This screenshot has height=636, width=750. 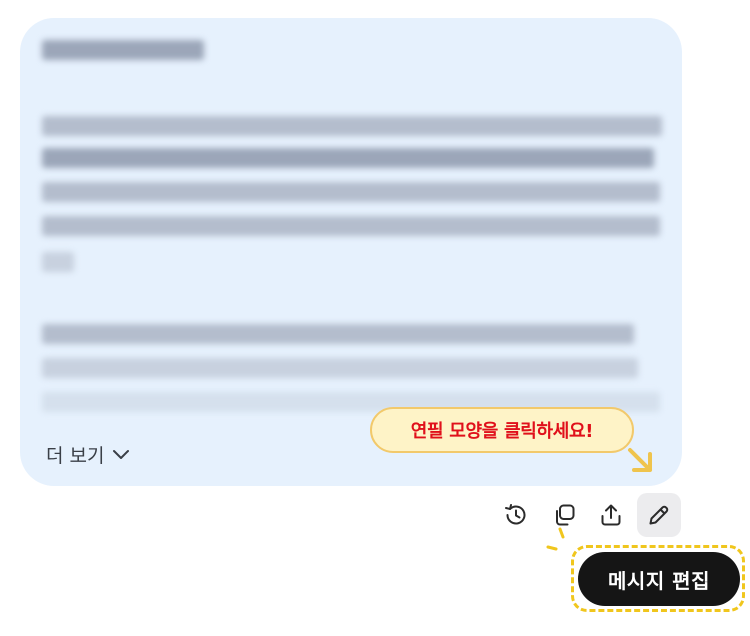 I want to click on history-icon, so click(x=516, y=515).